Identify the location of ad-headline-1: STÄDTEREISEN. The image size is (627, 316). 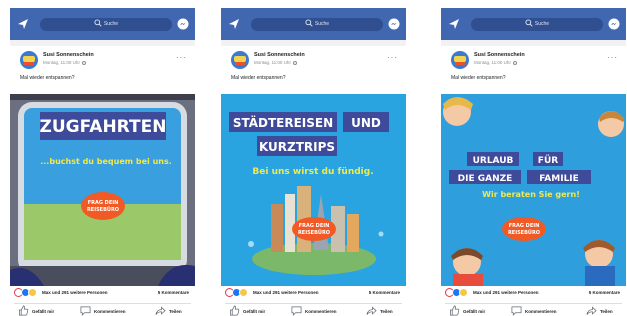
(283, 122).